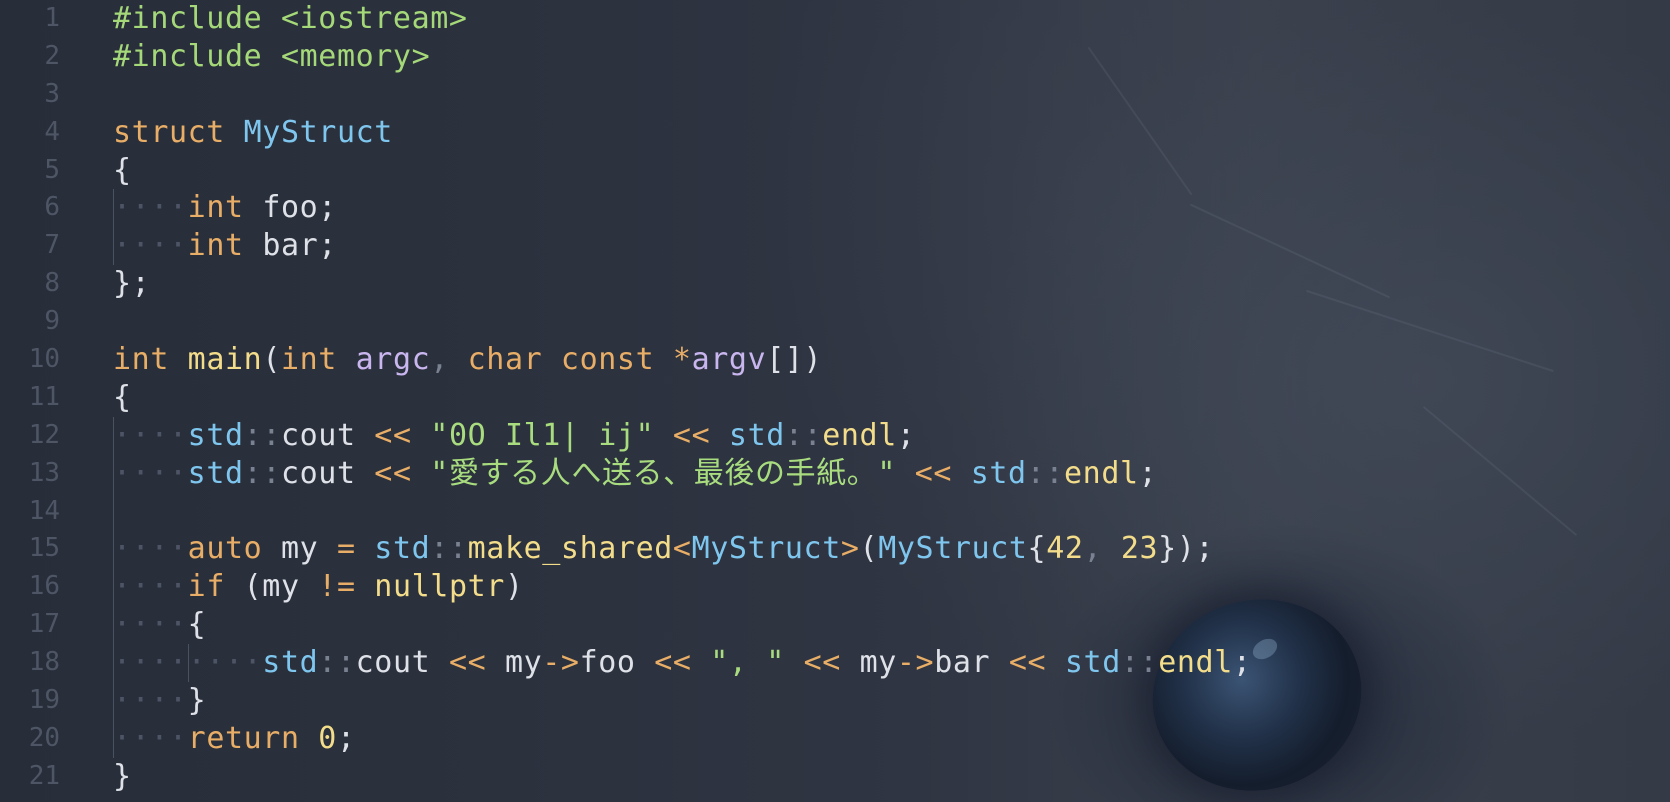 This screenshot has width=1670, height=802. What do you see at coordinates (52, 245) in the screenshot?
I see `line-number: 7` at bounding box center [52, 245].